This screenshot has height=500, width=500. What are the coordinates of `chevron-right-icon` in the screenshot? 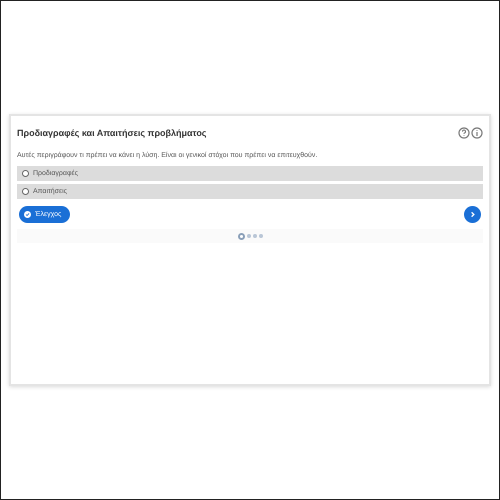 It's located at (472, 214).